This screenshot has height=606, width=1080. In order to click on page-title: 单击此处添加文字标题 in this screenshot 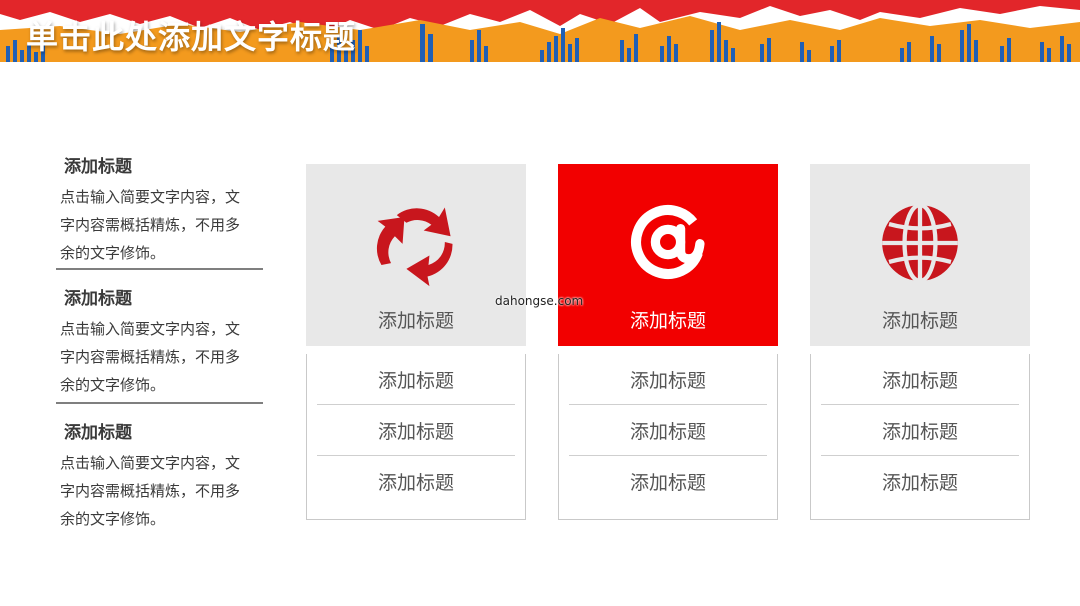, I will do `click(191, 35)`.